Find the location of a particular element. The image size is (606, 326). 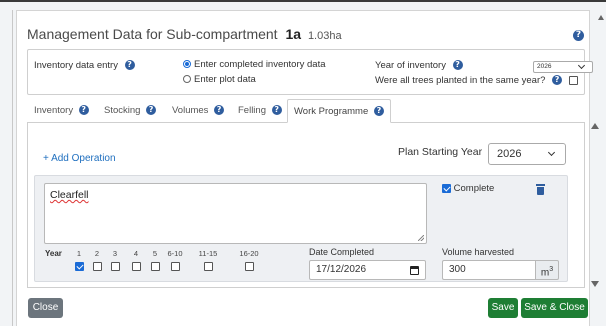

trash-body is located at coordinates (540, 191).